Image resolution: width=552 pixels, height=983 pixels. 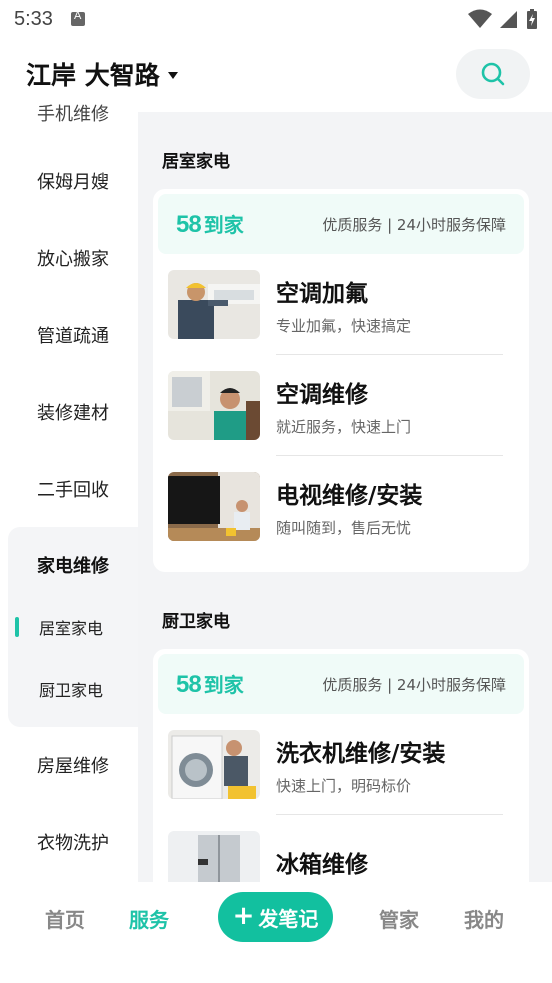 I want to click on service-title: 空调加氟, so click(x=322, y=293).